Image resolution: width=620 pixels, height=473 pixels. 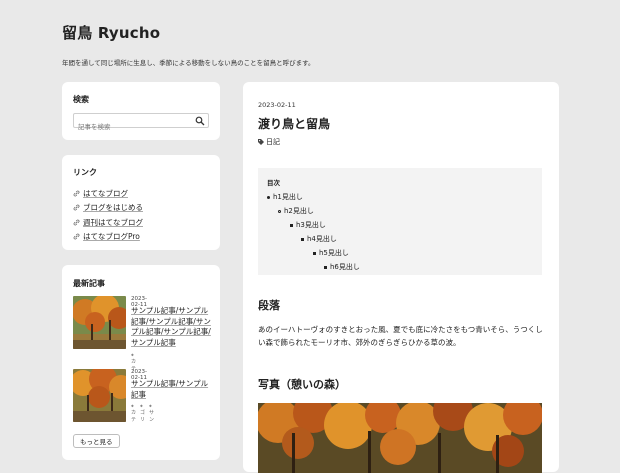 I want to click on links-heading: リンク, so click(x=85, y=172).